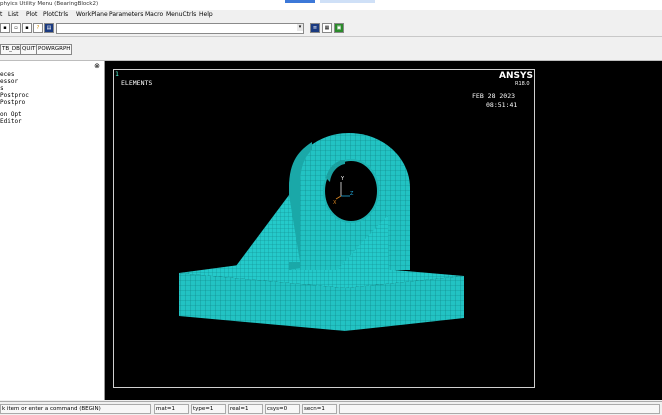 This screenshot has width=662, height=415. I want to click on status-mat: mat=1, so click(171, 409).